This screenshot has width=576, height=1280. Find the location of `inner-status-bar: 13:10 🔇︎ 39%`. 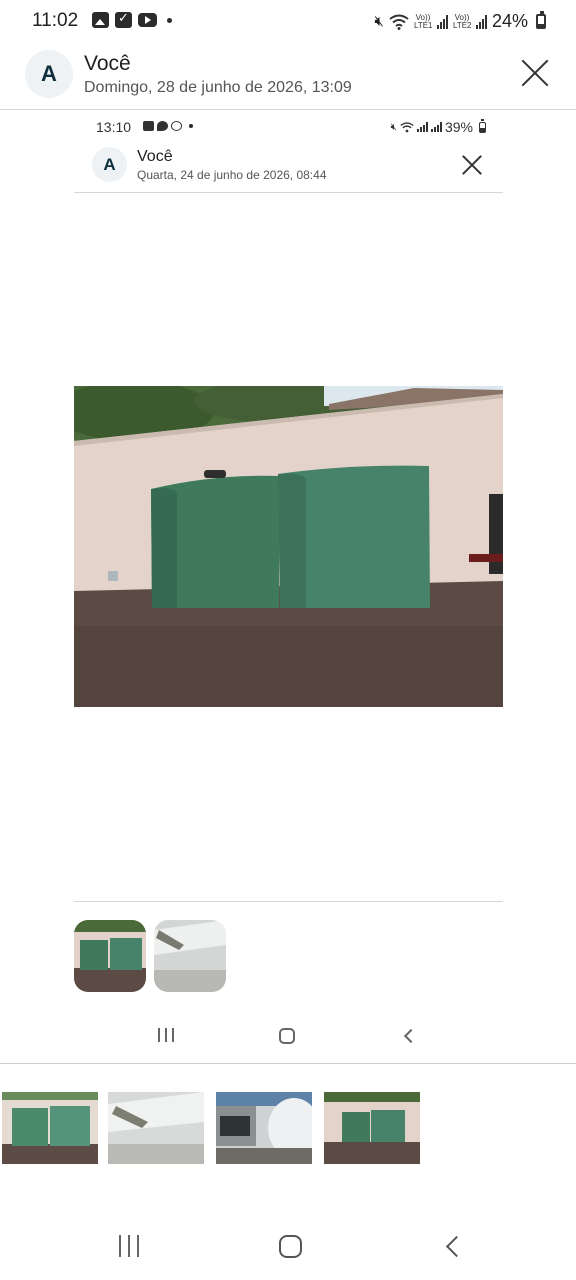

inner-status-bar: 13:10 🔇︎ 39% is located at coordinates (291, 128).